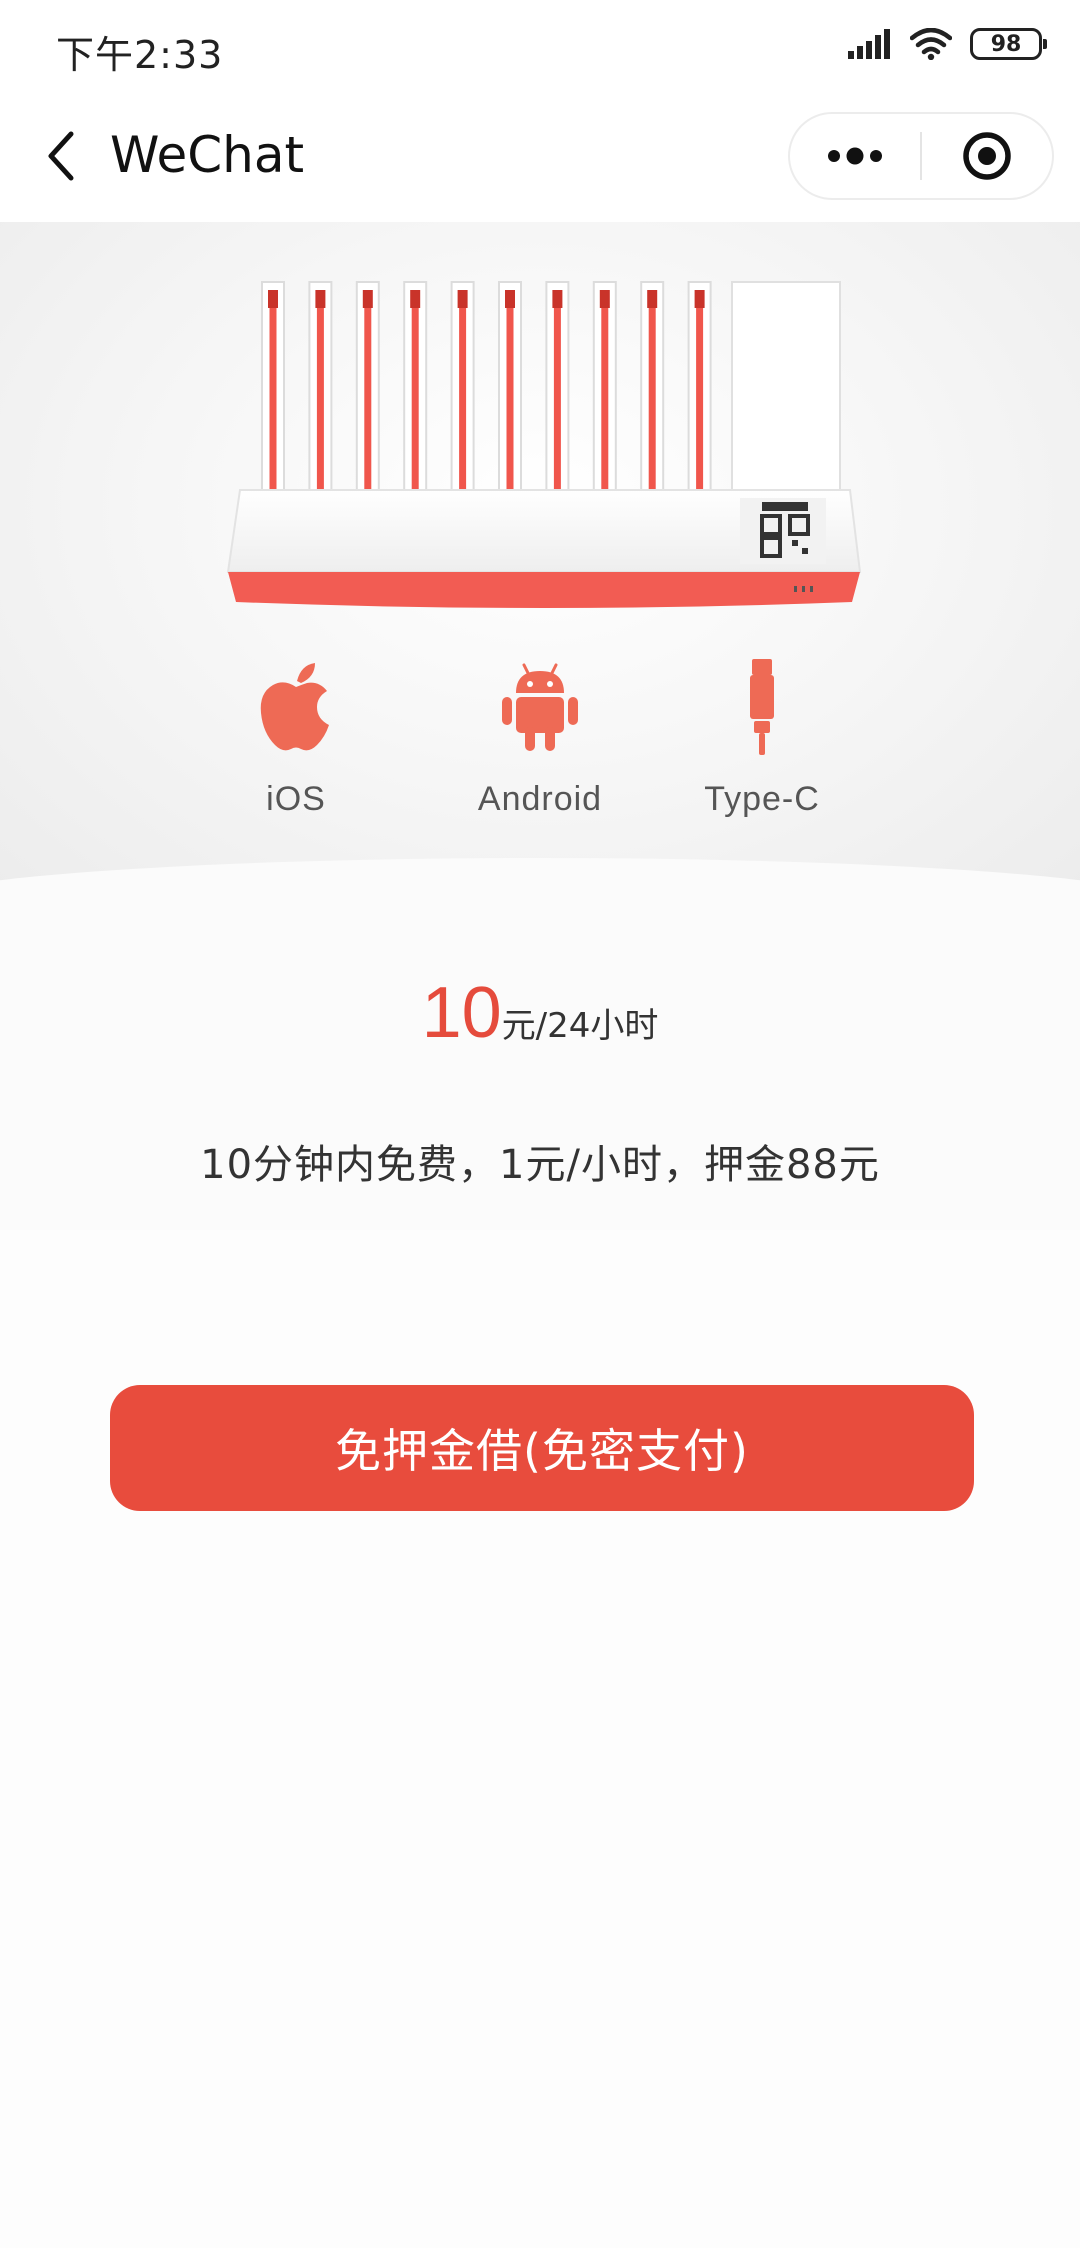 This screenshot has width=1080, height=2248. I want to click on wifi-icon, so click(931, 44).